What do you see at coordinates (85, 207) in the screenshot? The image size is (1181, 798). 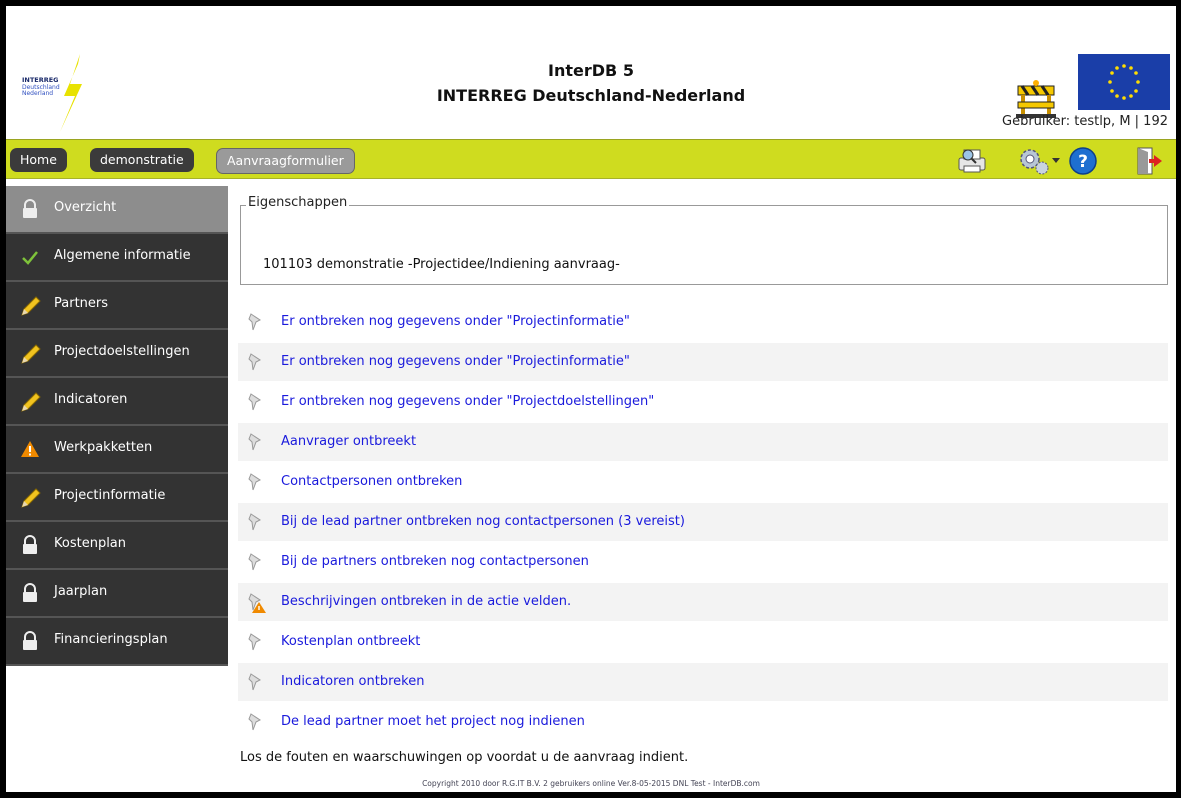 I see `sidebar-item-label: Overzicht` at bounding box center [85, 207].